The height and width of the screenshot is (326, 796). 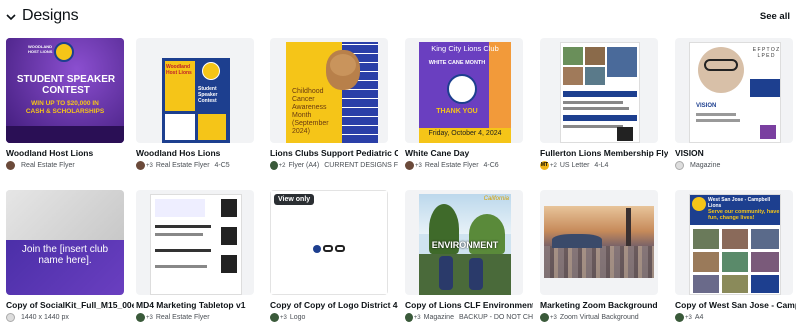 I want to click on design-thumbnail: Join the [insert club name here]., so click(x=65, y=242).